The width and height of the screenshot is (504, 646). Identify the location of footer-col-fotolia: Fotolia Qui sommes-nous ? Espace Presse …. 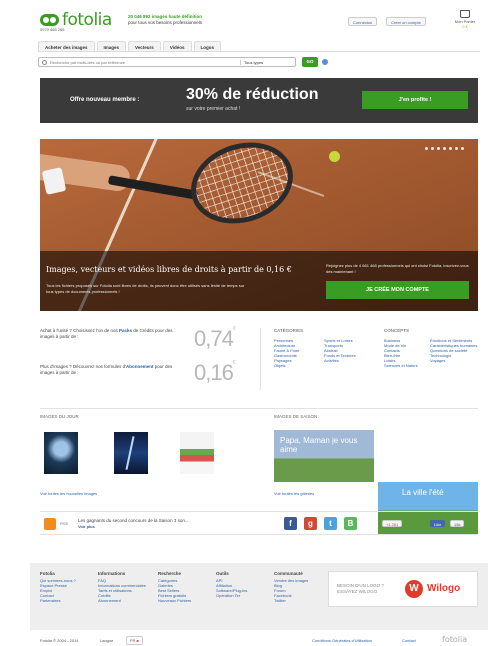
(66, 587).